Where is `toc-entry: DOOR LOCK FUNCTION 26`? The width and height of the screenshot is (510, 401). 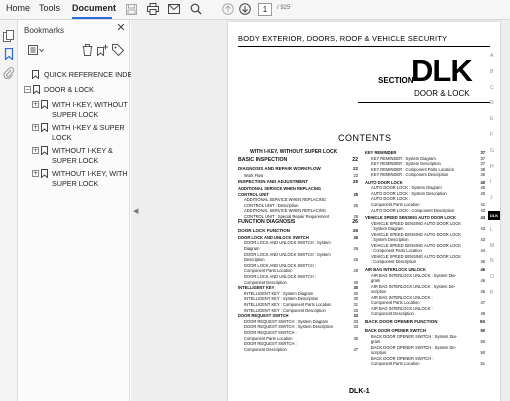
toc-entry: DOOR LOCK FUNCTION 26 is located at coordinates (298, 230).